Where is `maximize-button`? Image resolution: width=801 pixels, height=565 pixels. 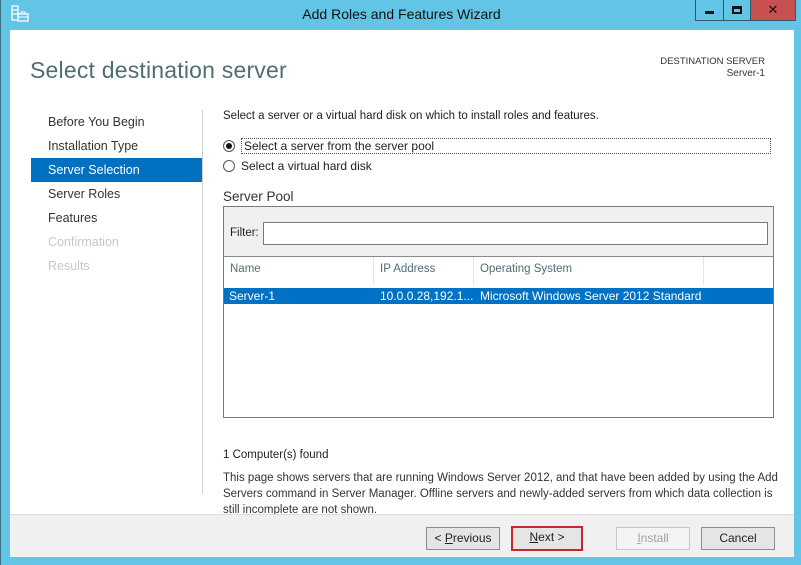 maximize-button is located at coordinates (737, 10).